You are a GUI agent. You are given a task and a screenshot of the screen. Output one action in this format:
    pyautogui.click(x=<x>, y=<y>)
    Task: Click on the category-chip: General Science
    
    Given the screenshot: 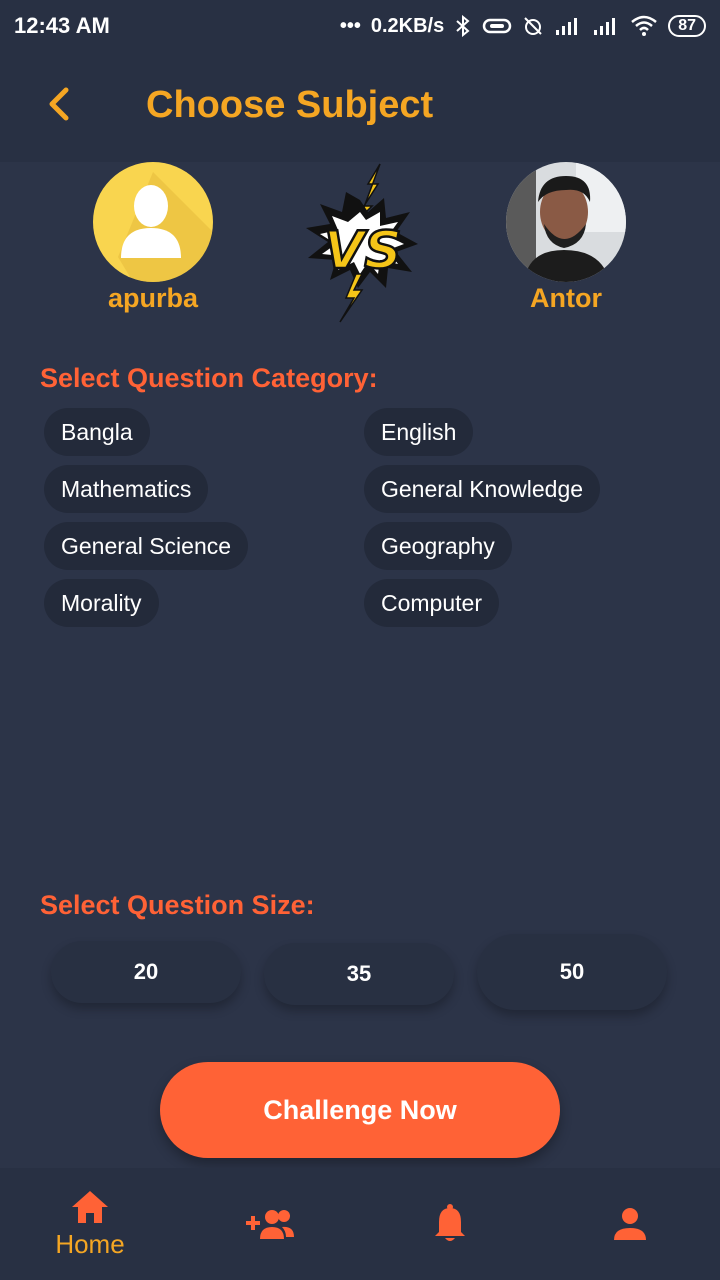 What is the action you would take?
    pyautogui.click(x=146, y=546)
    